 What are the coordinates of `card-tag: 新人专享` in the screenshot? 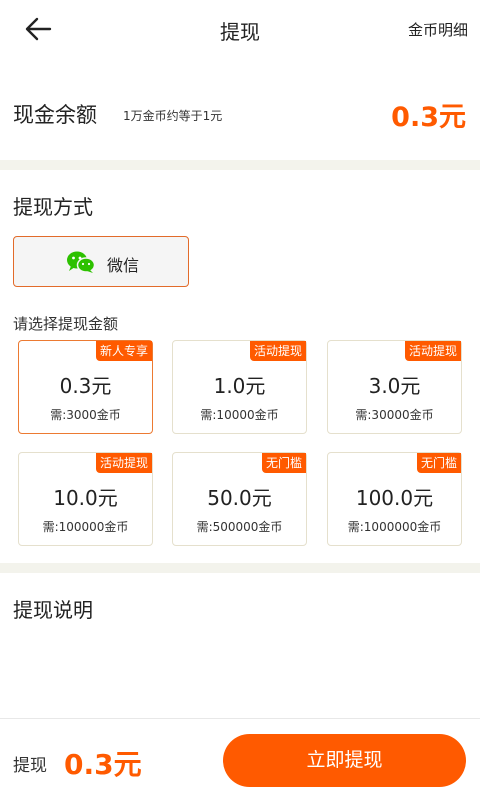 It's located at (123, 351).